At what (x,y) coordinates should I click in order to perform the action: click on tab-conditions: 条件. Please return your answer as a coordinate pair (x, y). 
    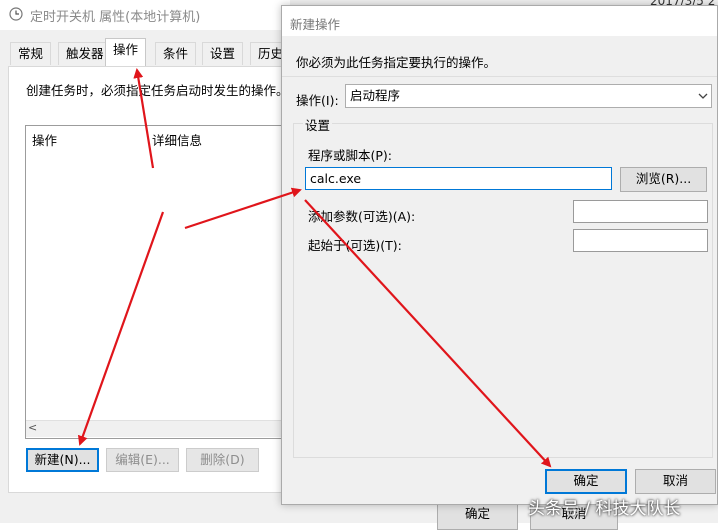
    Looking at the image, I should click on (176, 53).